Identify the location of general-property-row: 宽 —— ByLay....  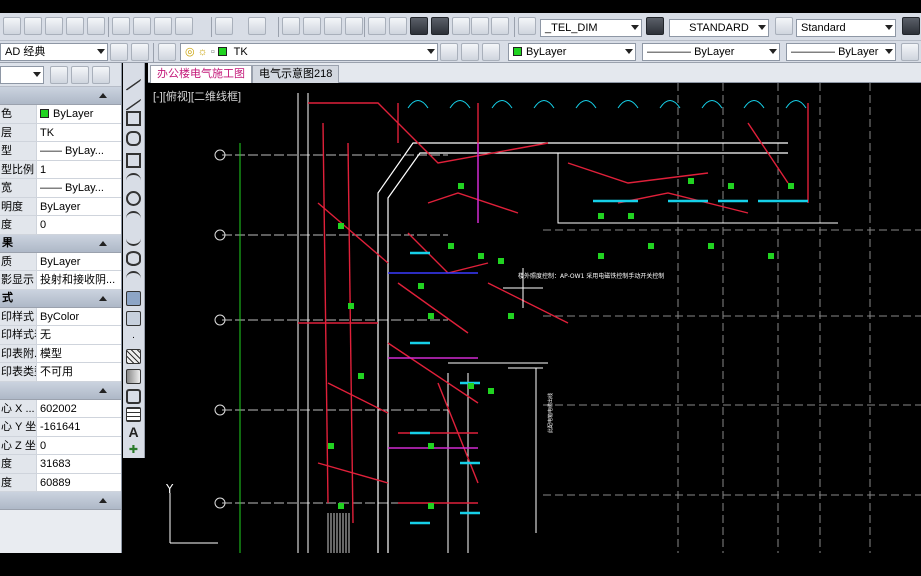
(60, 188).